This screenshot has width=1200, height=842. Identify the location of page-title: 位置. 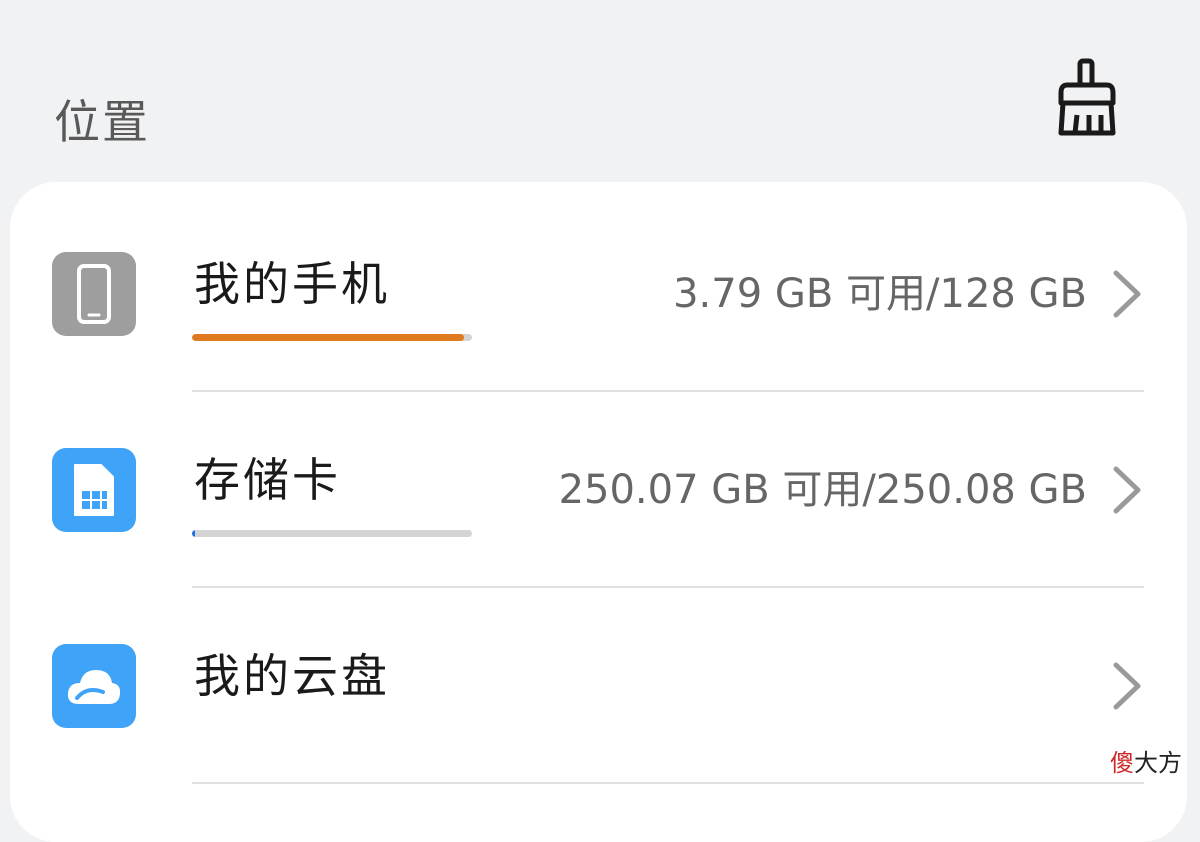
(102, 122).